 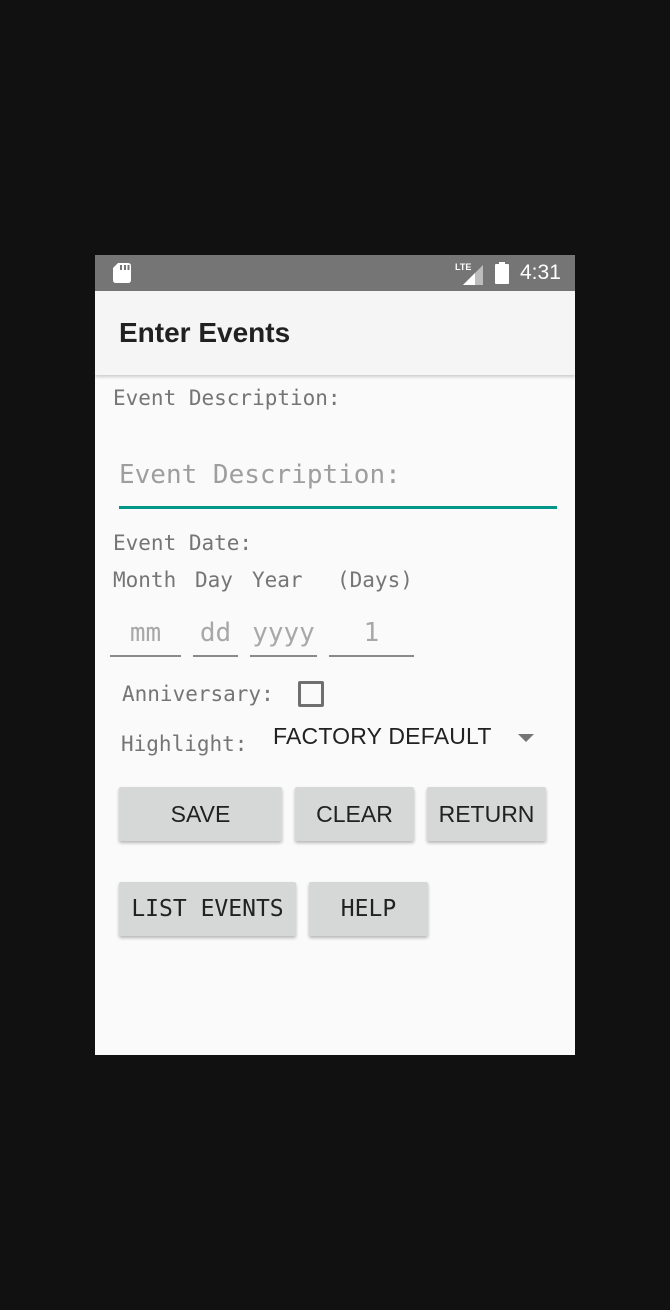 What do you see at coordinates (371, 634) in the screenshot?
I see `days-input` at bounding box center [371, 634].